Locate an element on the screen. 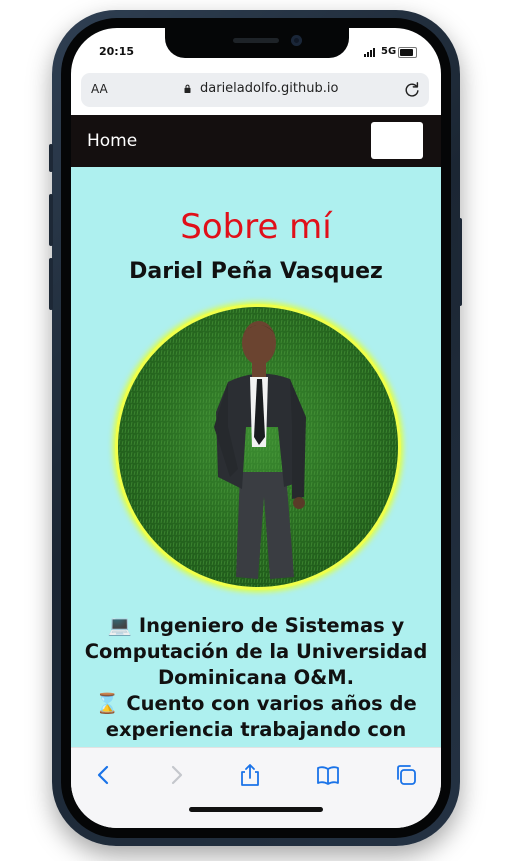 The width and height of the screenshot is (513, 861). power-button is located at coordinates (460, 262).